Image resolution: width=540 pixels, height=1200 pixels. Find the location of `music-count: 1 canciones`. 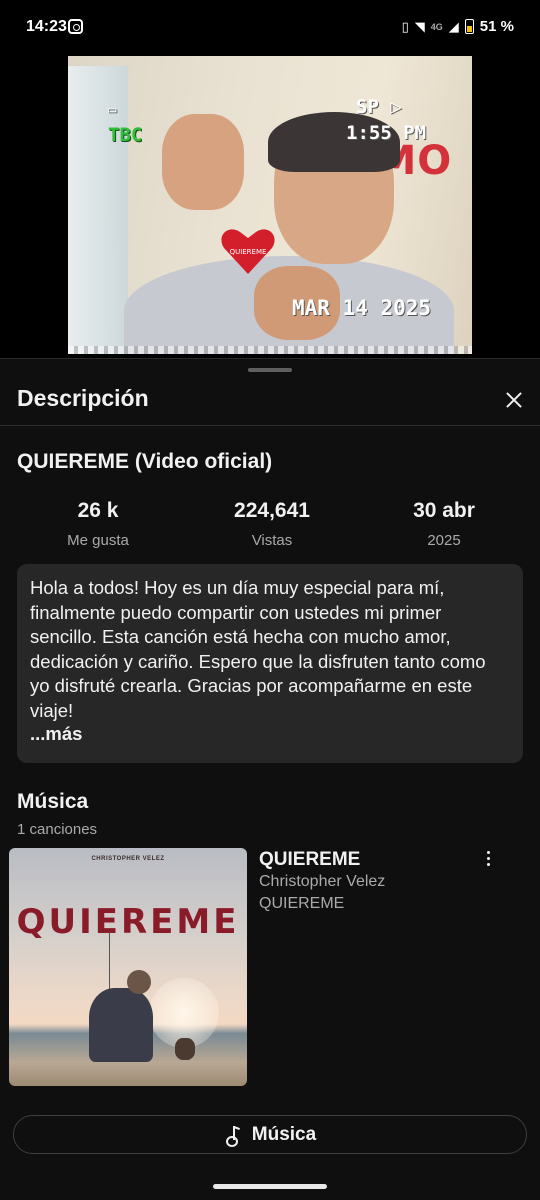

music-count: 1 canciones is located at coordinates (57, 829).